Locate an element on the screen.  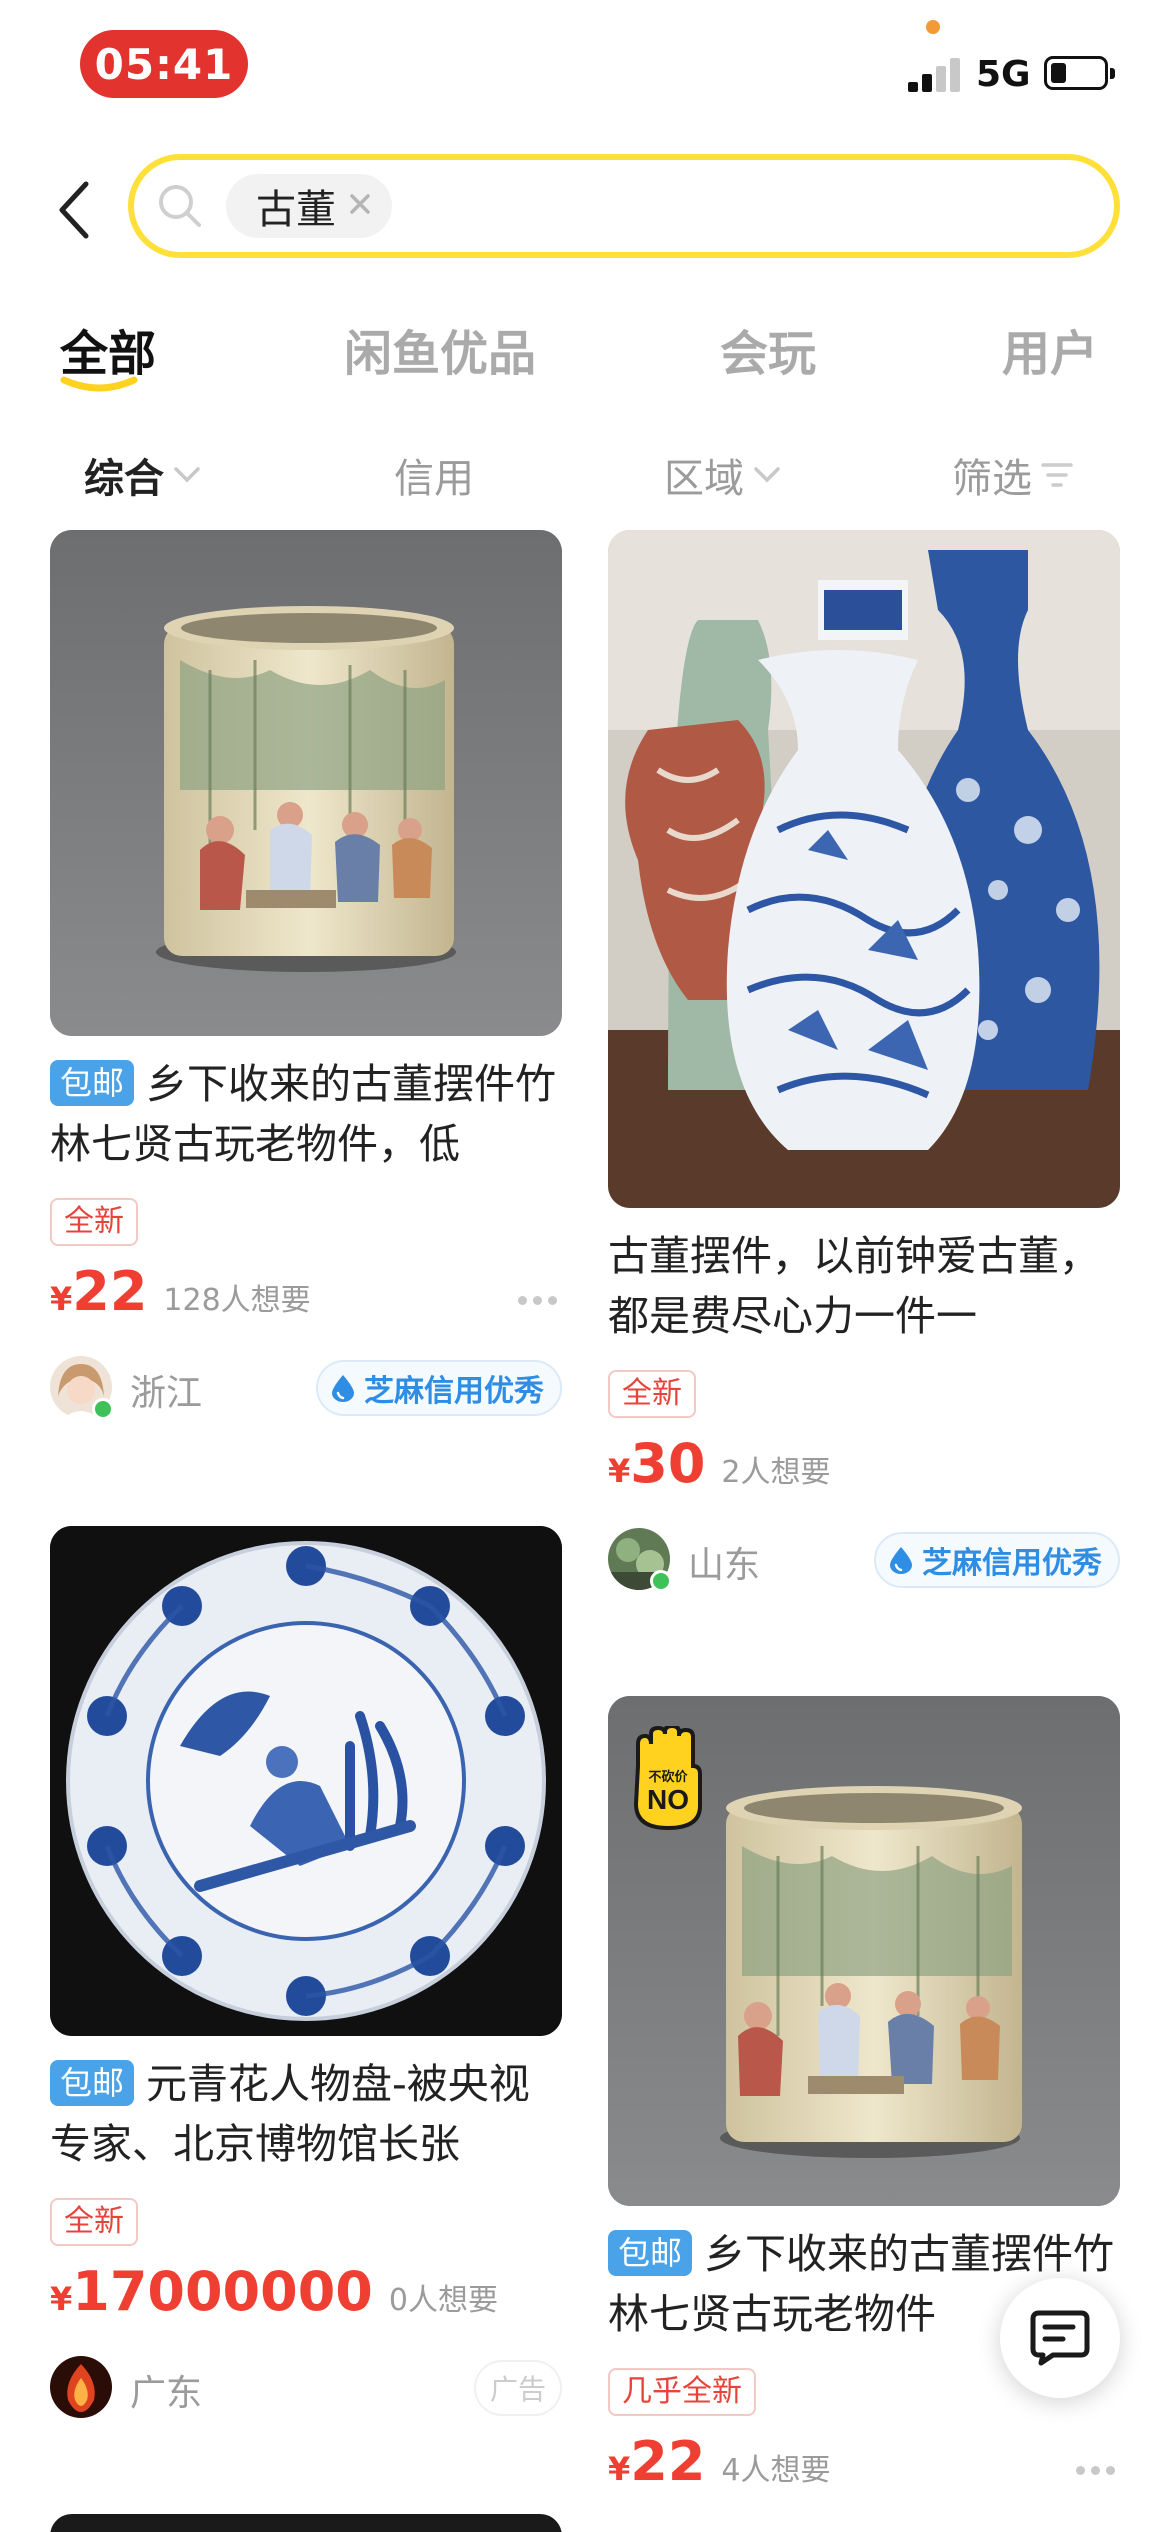
want-count: 4人想要 is located at coordinates (776, 2470).